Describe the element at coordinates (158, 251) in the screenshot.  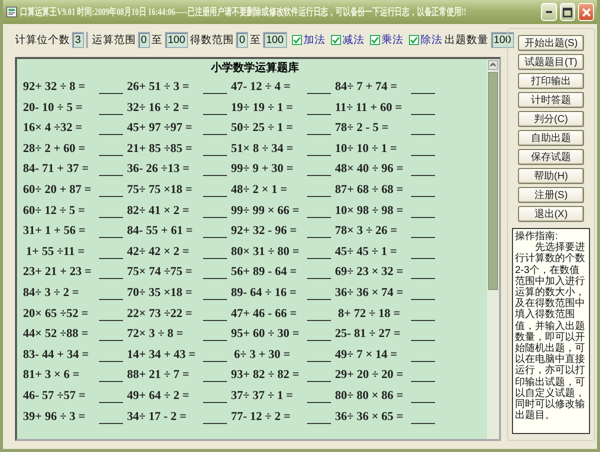
I see `math-problem: 42÷ 42 × 2 =` at that location.